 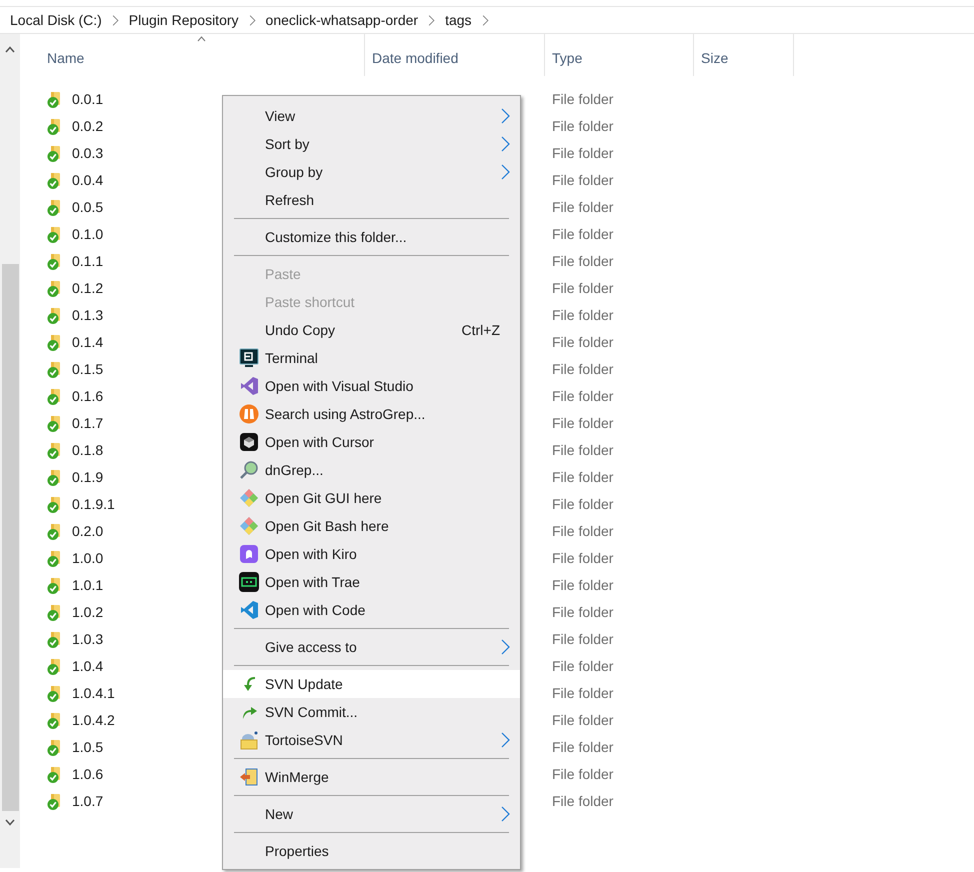 What do you see at coordinates (88, 801) in the screenshot?
I see `folder-name: 1.0.7` at bounding box center [88, 801].